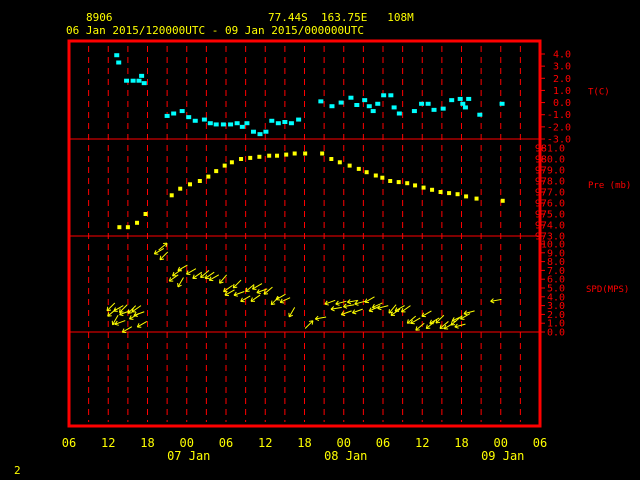  I want to click on y-tick-label: 1.0, so click(562, 91).